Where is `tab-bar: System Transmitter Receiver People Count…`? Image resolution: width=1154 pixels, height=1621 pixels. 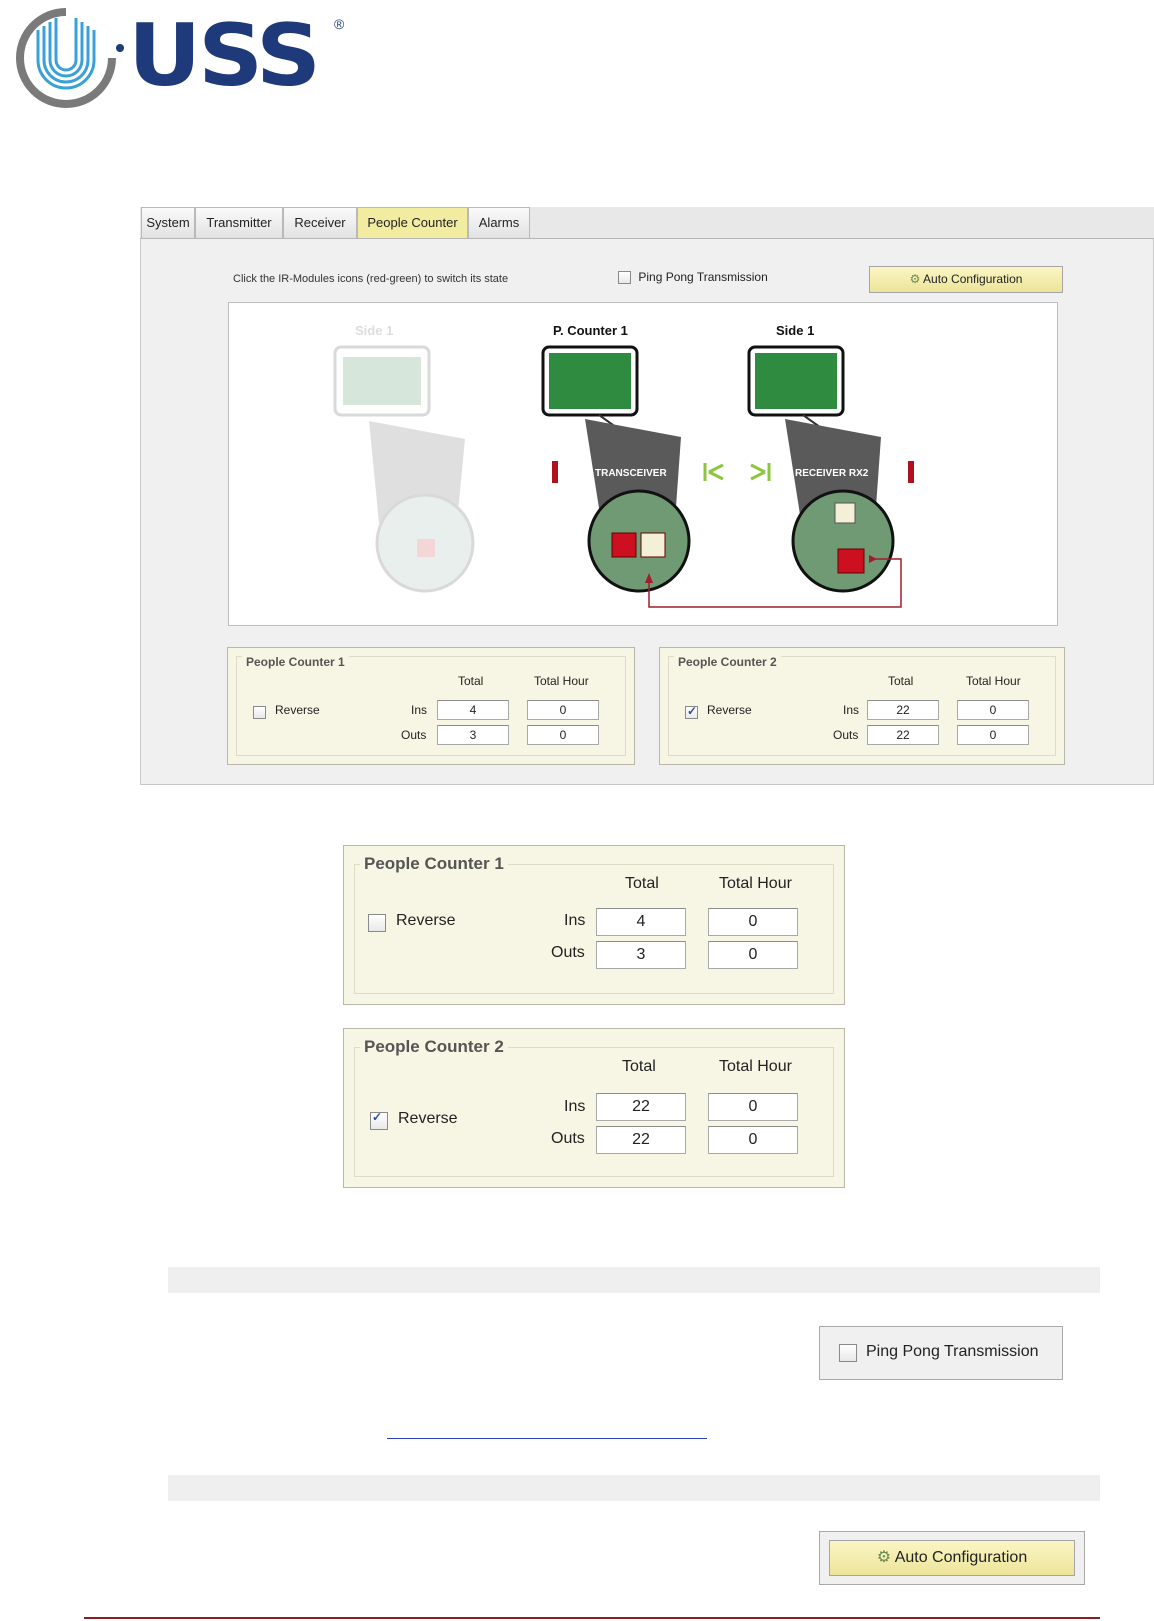 tab-bar: System Transmitter Receiver People Count… is located at coordinates (647, 223).